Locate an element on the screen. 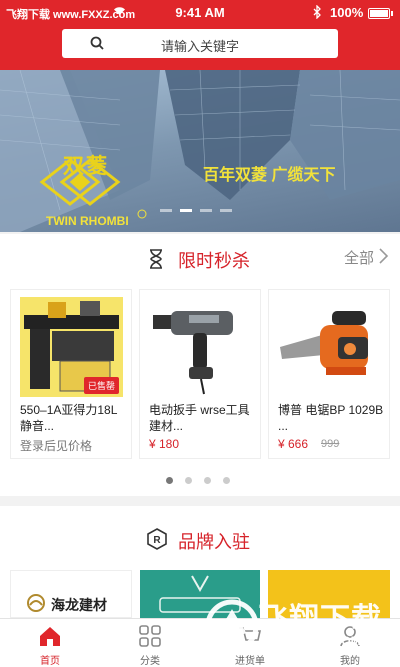 Image resolution: width=400 pixels, height=667 pixels. tab-home: 首页 is located at coordinates (50, 643).